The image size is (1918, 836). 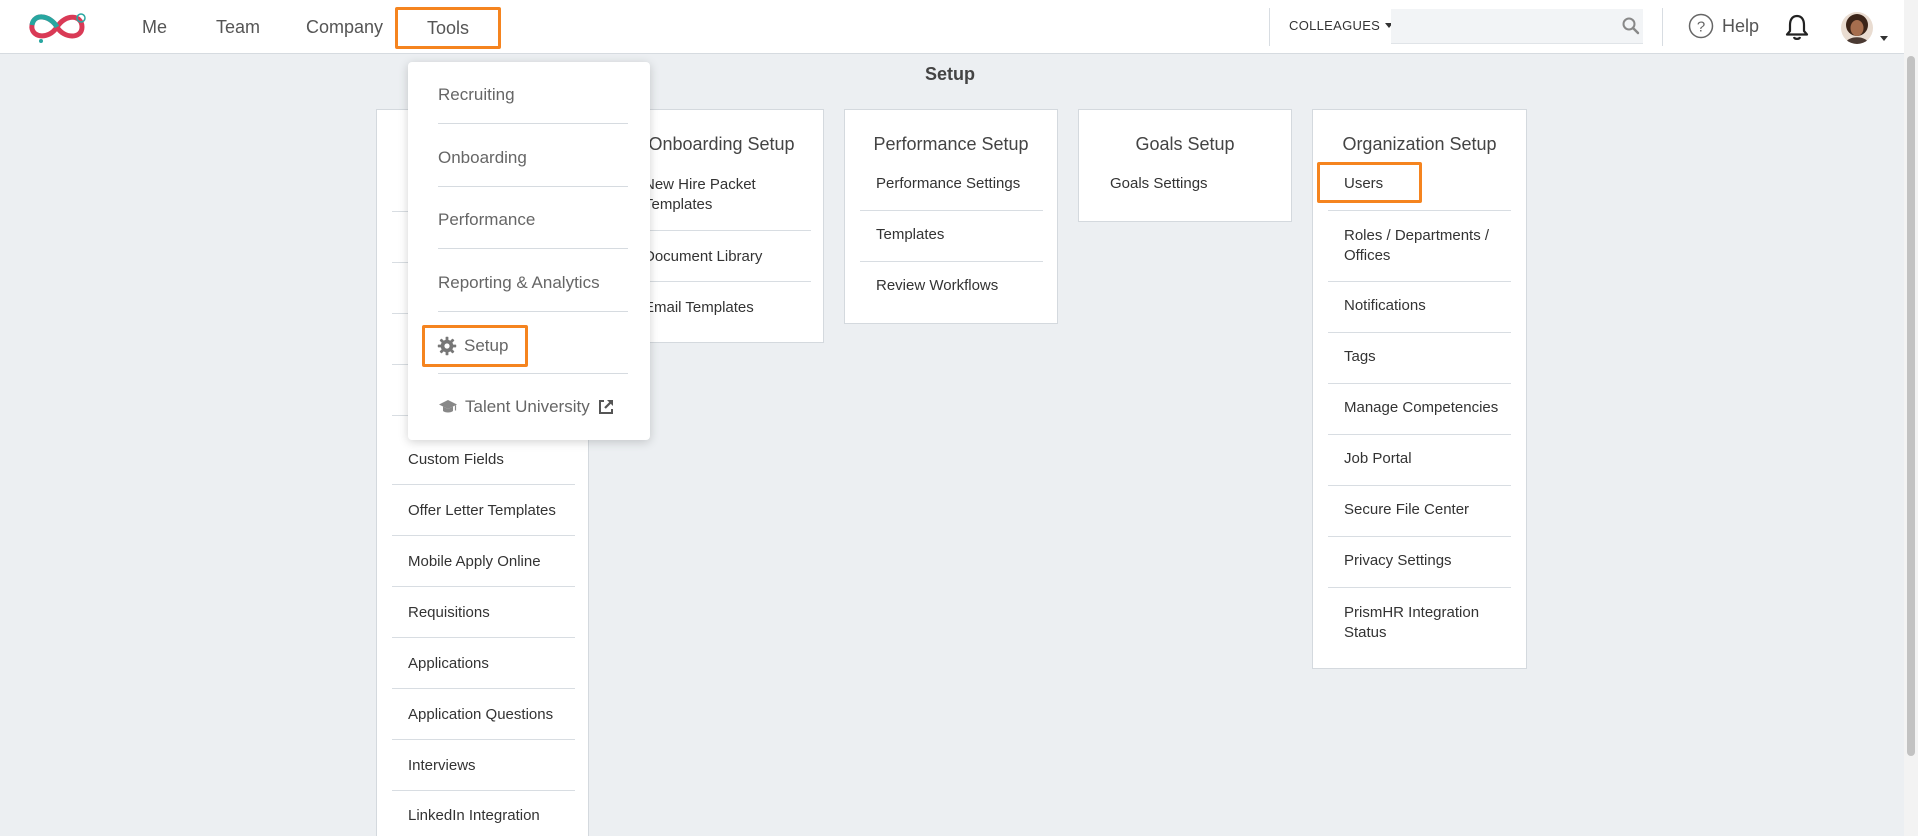 What do you see at coordinates (154, 27) in the screenshot?
I see `nav-me: Me` at bounding box center [154, 27].